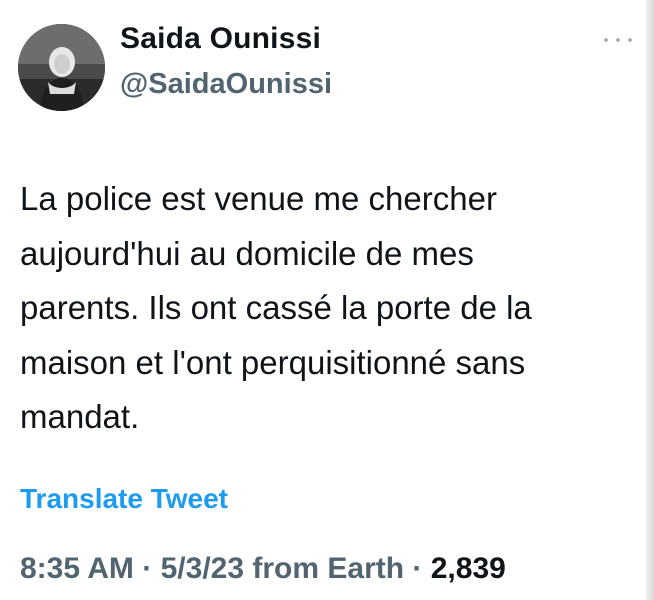  I want to click on tweet-text-line: aujourd'hui au domicile de mes, so click(247, 253).